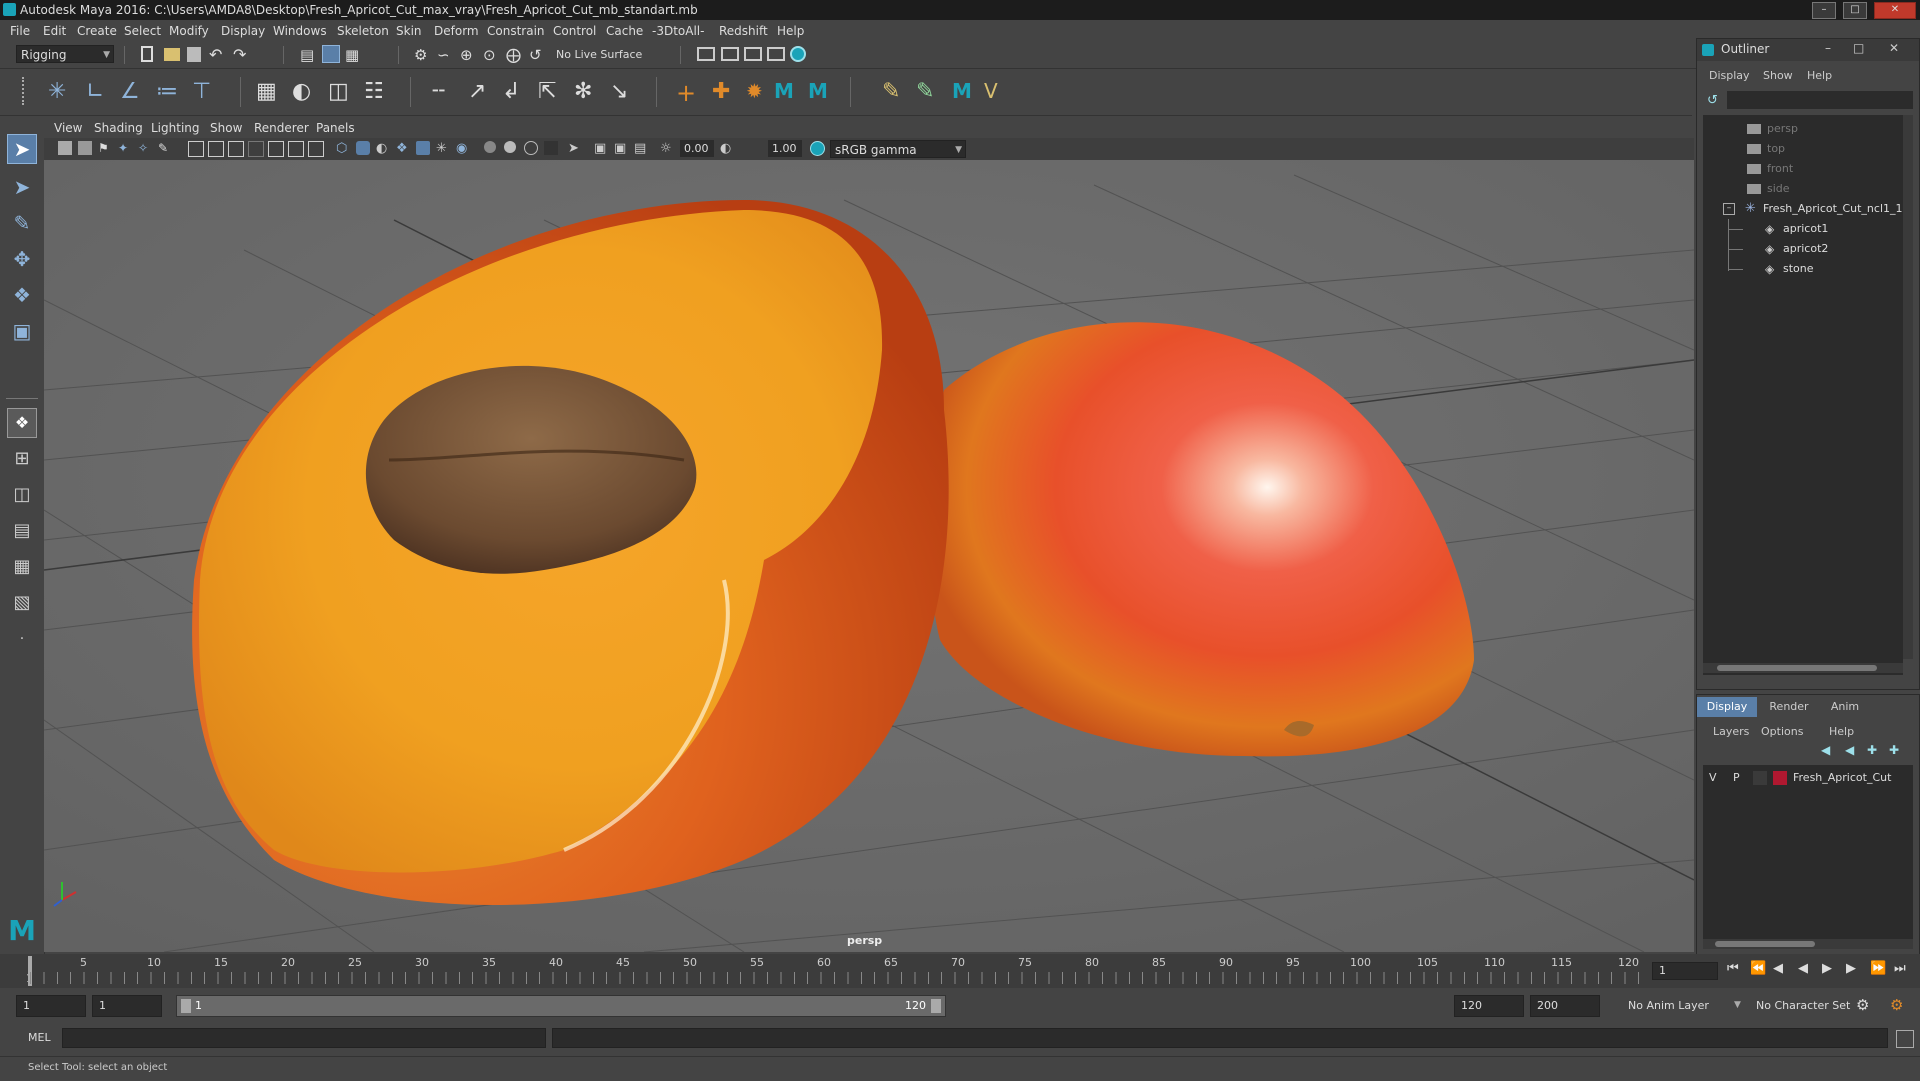 The image size is (1920, 1081). Describe the element at coordinates (305, 92) in the screenshot. I see `paint-weights-icon: ◐` at that location.